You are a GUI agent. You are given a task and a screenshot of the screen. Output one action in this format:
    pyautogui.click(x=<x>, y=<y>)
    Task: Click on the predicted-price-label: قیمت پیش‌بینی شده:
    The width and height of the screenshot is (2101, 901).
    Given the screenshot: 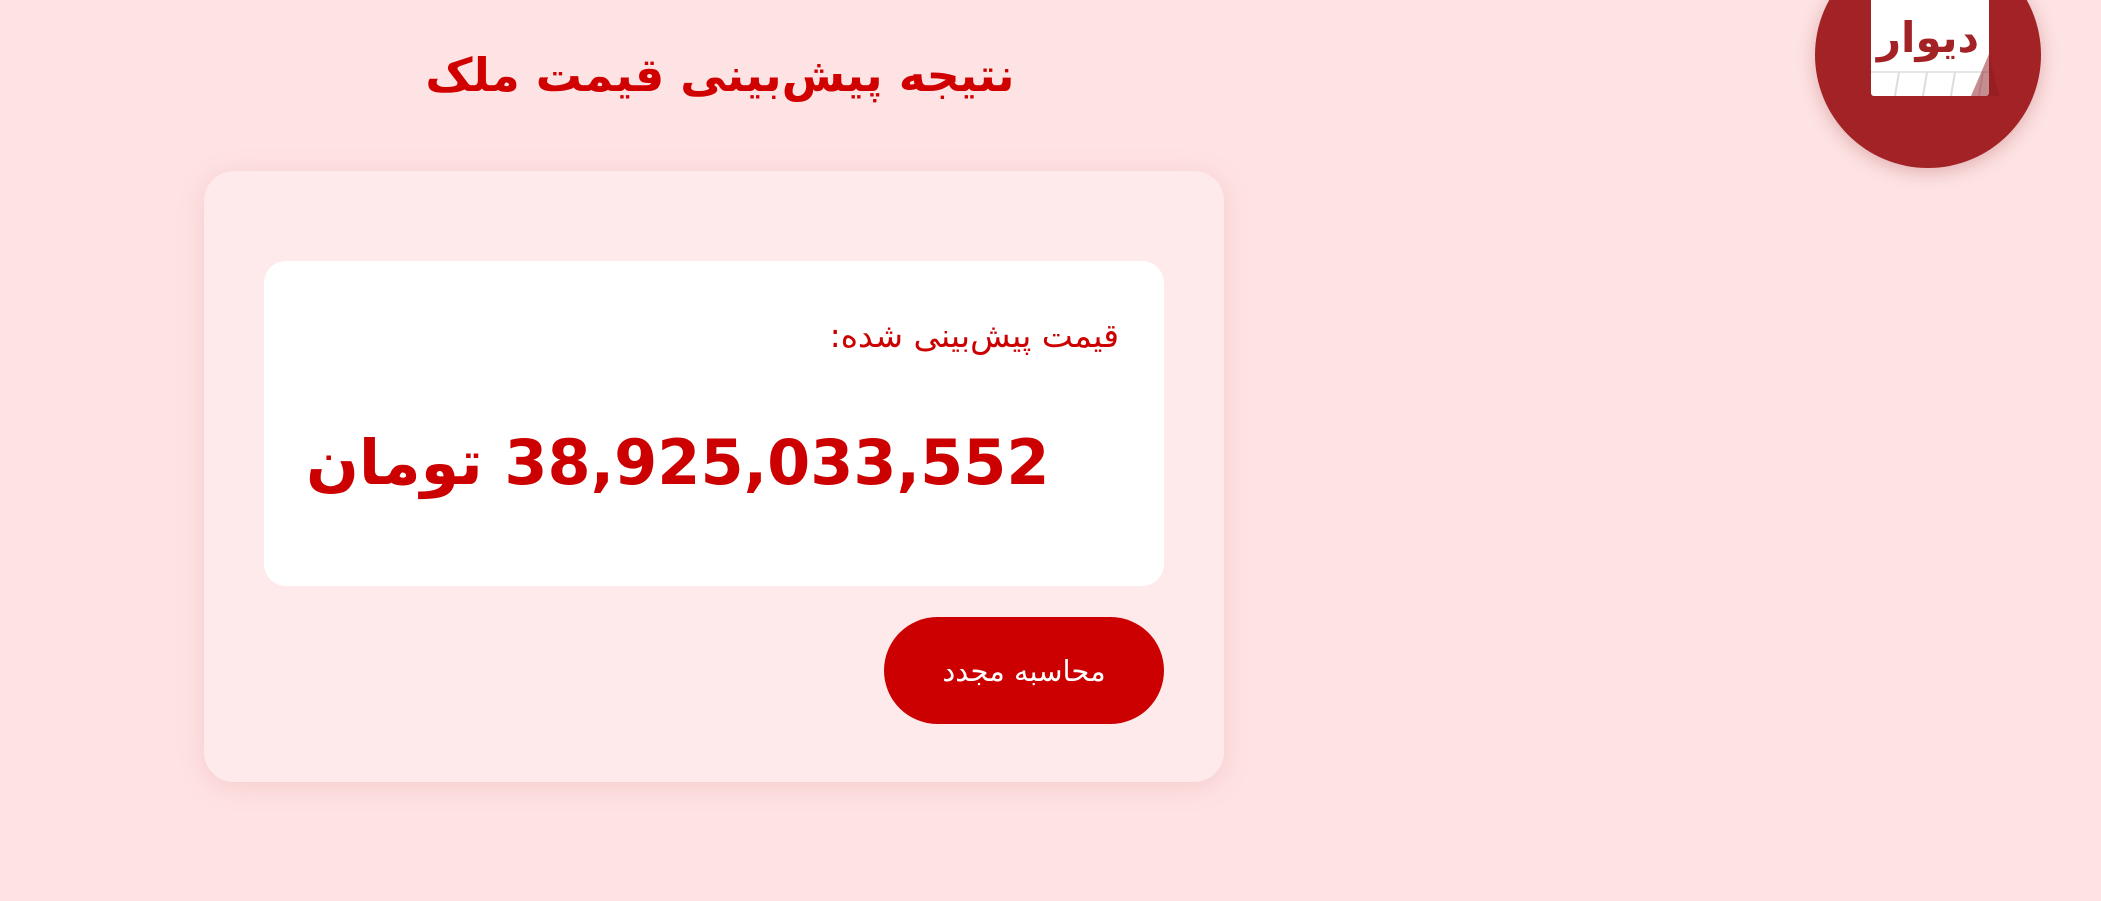 What is the action you would take?
    pyautogui.click(x=974, y=335)
    